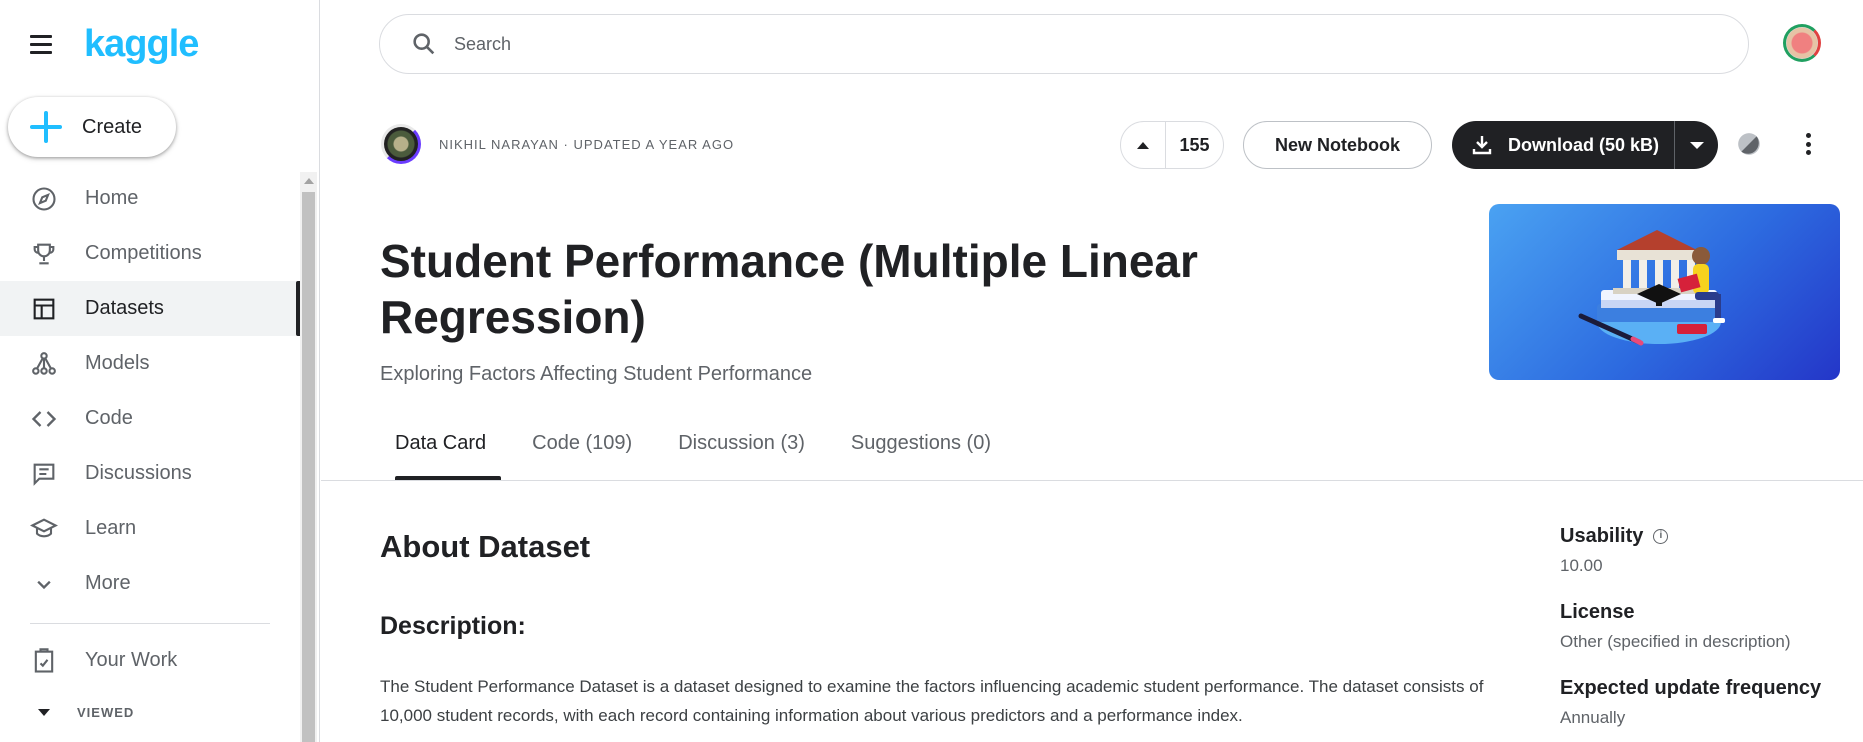 This screenshot has height=742, width=1863. I want to click on sidebar-item-your-work: Your Work, so click(150, 660).